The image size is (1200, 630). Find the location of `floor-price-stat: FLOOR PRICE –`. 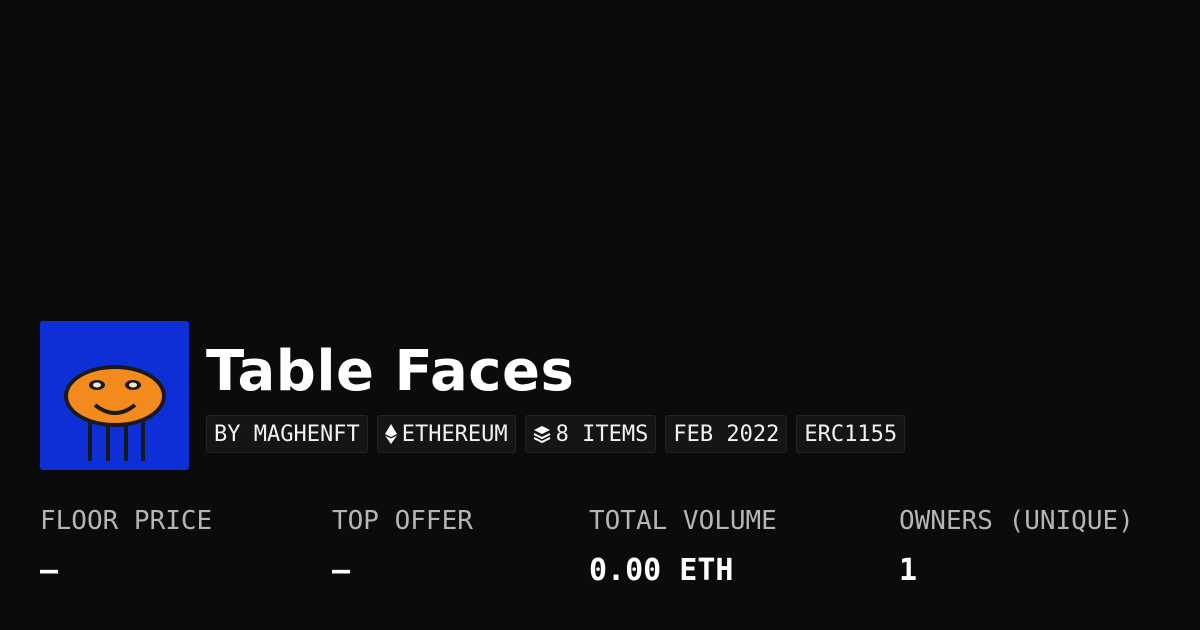

floor-price-stat: FLOOR PRICE – is located at coordinates (126, 547).